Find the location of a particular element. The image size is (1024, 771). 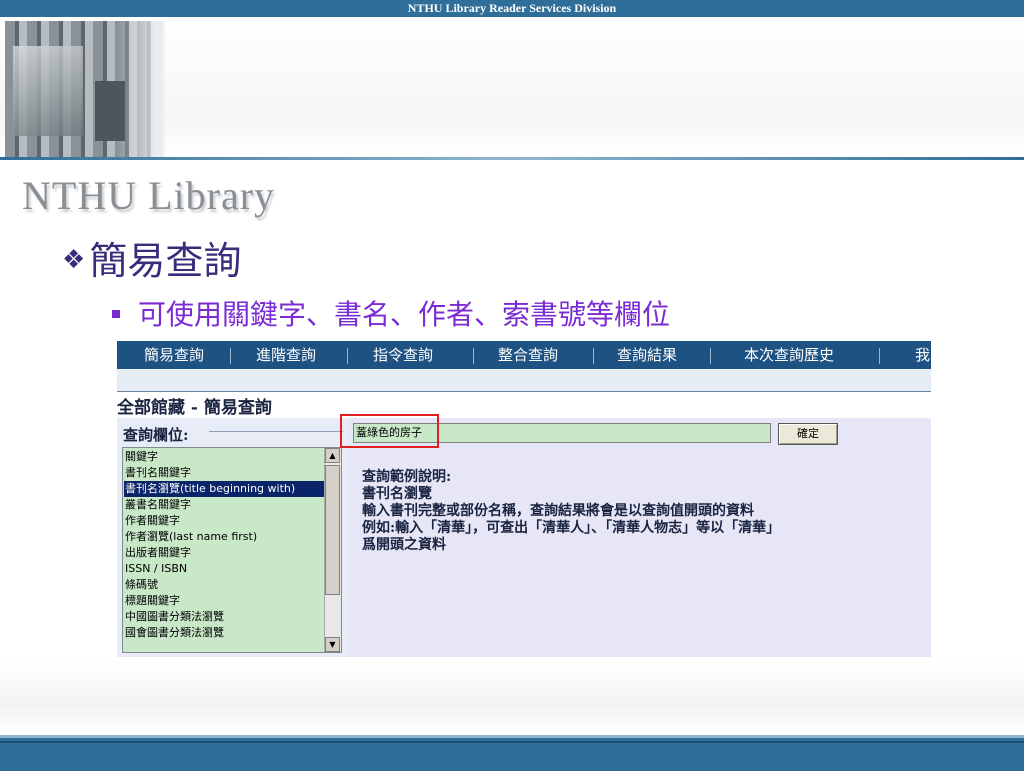

list-item: 書刊名關鍵字 is located at coordinates (224, 473).